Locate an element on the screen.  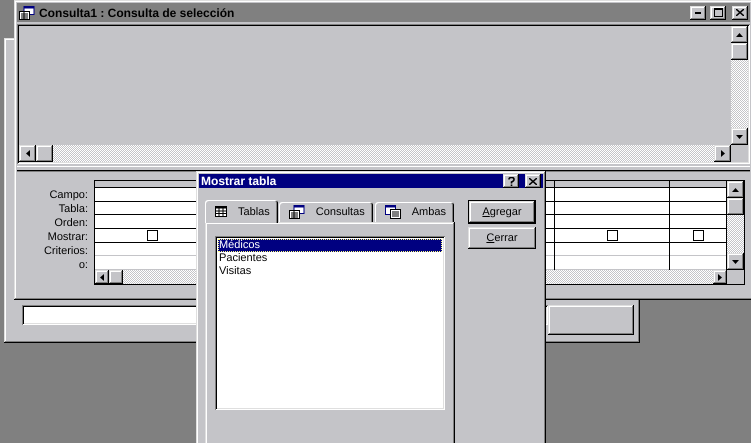
tab: Consultas is located at coordinates (325, 212).